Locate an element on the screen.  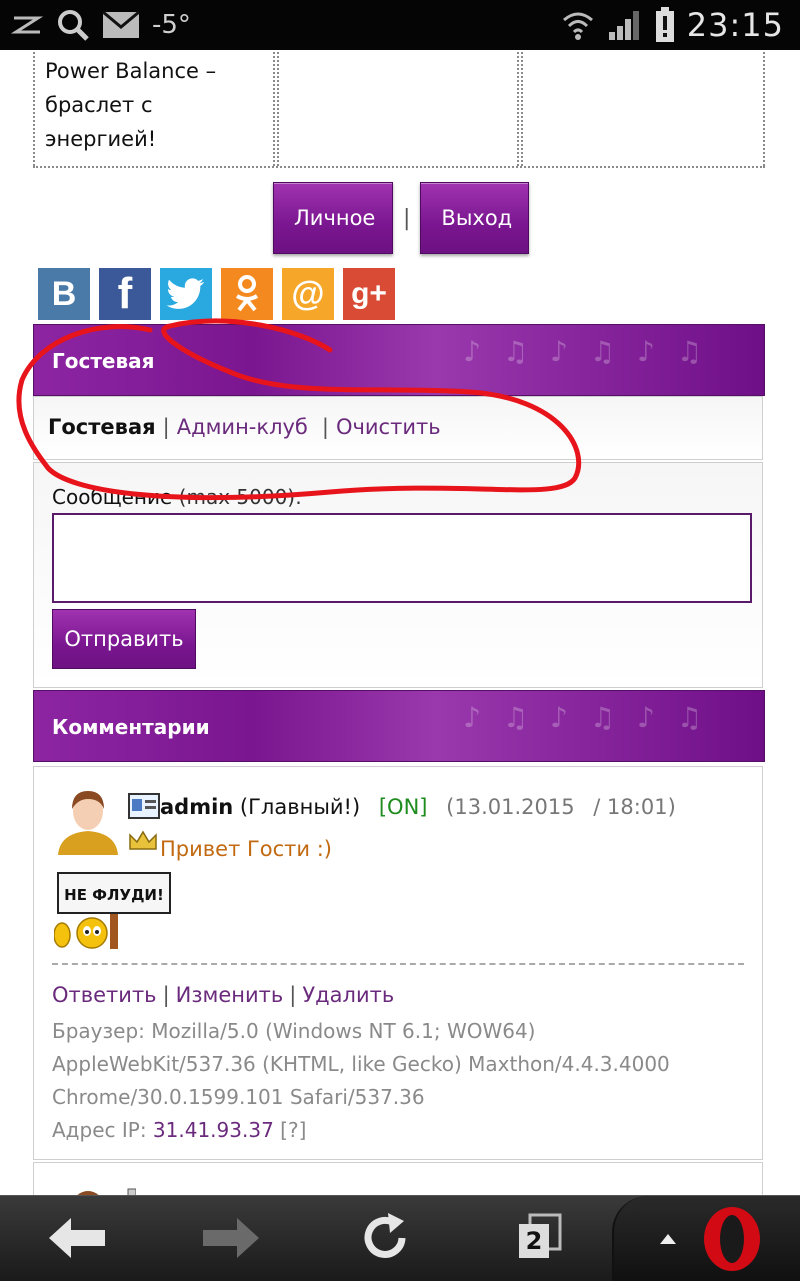
personal-button: Личное is located at coordinates (333, 218).